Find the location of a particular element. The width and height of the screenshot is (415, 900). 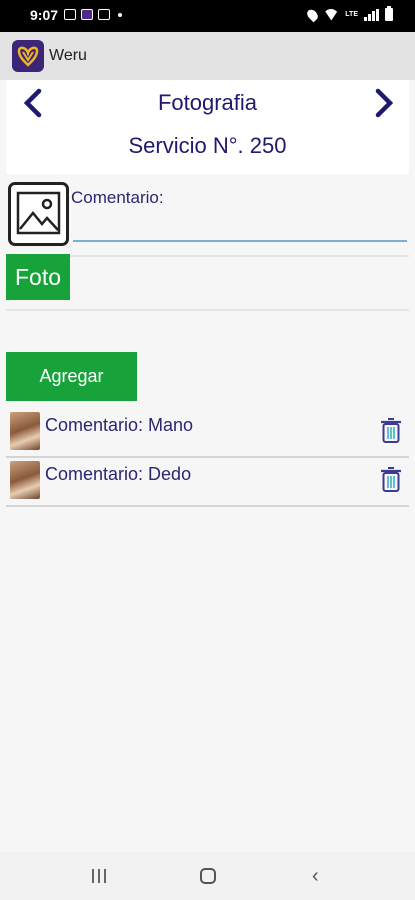

comment-label: Comentario: is located at coordinates (117, 197).